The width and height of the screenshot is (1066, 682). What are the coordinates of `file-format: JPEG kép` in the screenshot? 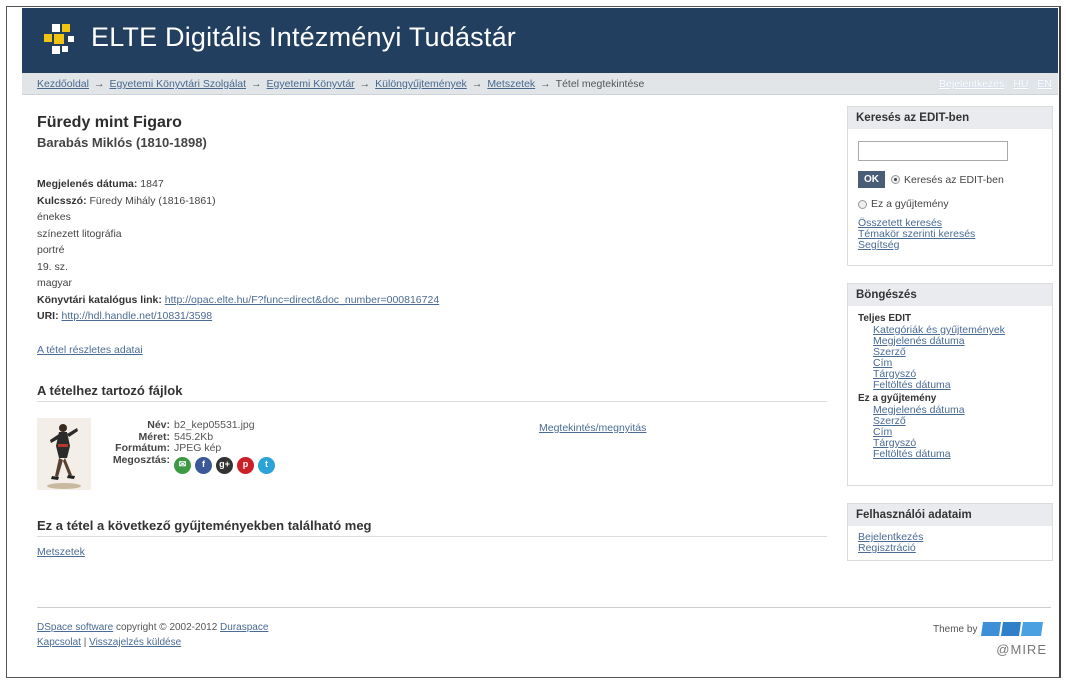 It's located at (198, 448).